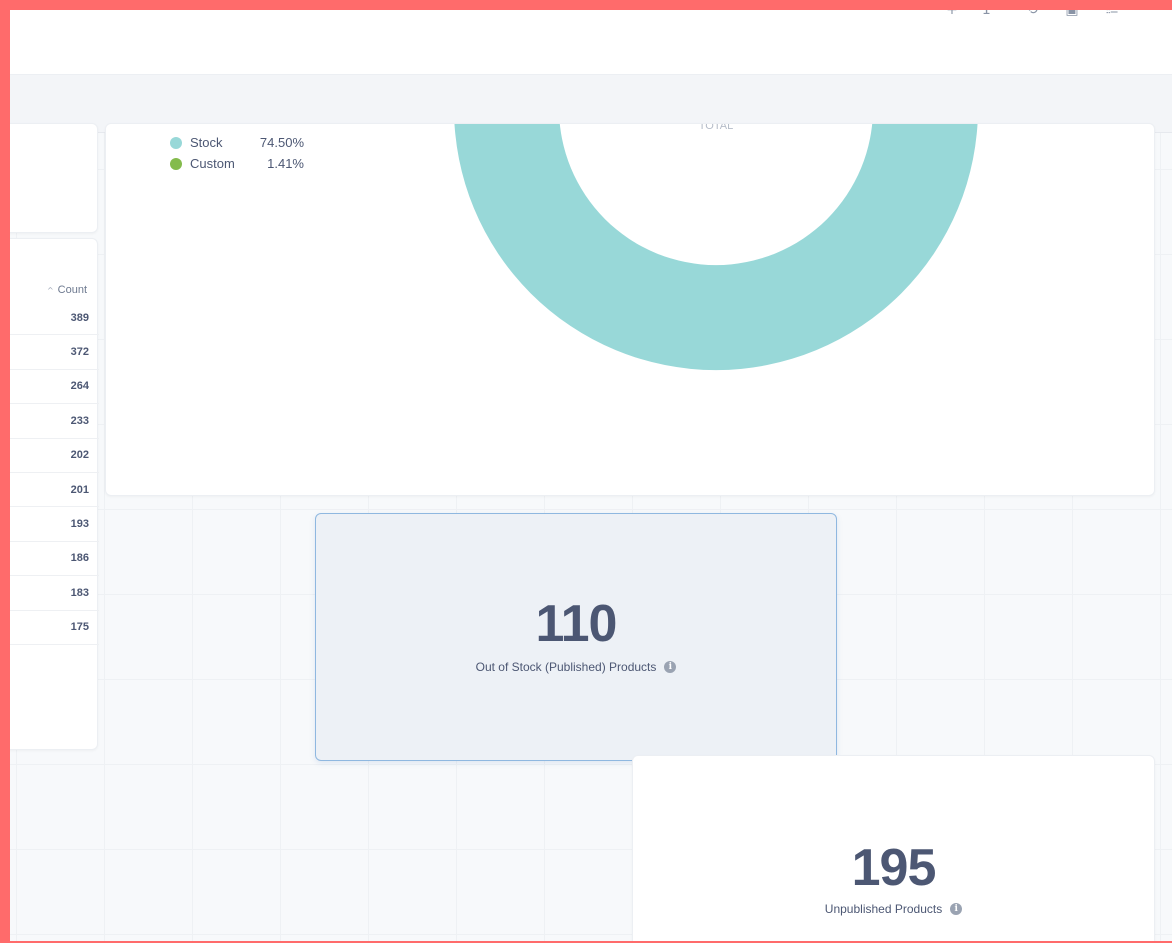 The width and height of the screenshot is (1172, 943). Describe the element at coordinates (54, 318) in the screenshot. I see `table-row: 389` at that location.